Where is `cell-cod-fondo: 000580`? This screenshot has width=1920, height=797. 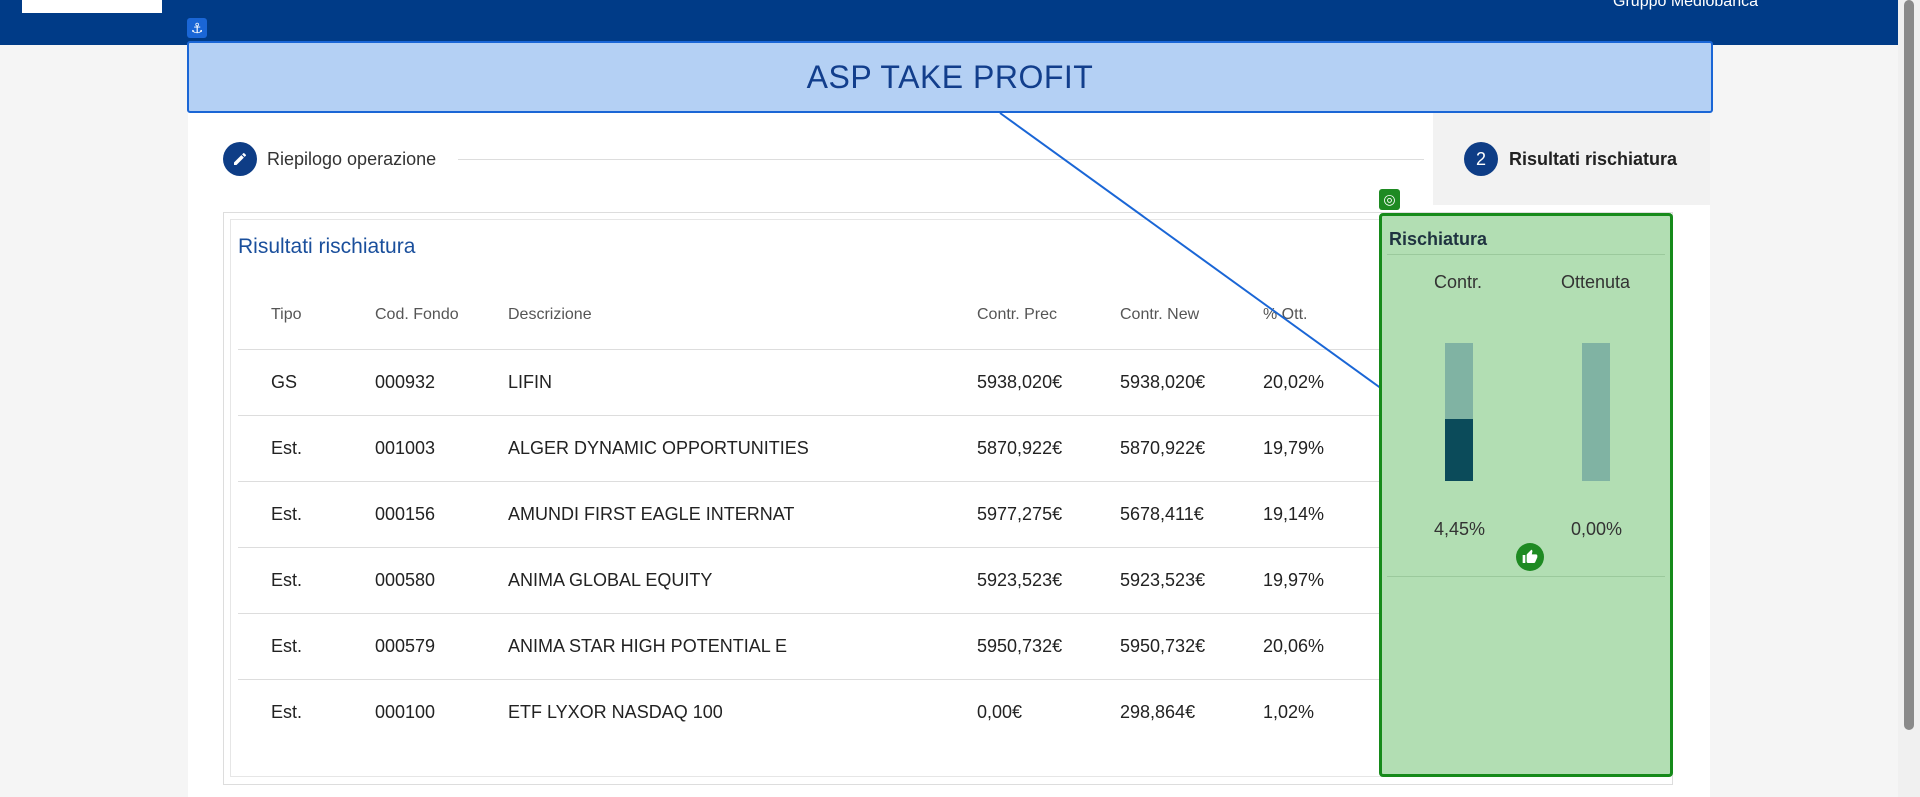 cell-cod-fondo: 000580 is located at coordinates (408, 580).